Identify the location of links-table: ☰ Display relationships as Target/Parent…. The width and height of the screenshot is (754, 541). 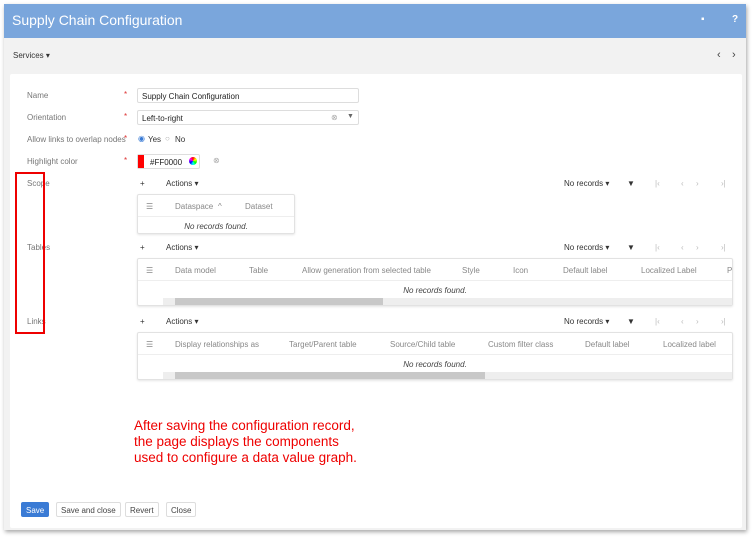
(435, 356).